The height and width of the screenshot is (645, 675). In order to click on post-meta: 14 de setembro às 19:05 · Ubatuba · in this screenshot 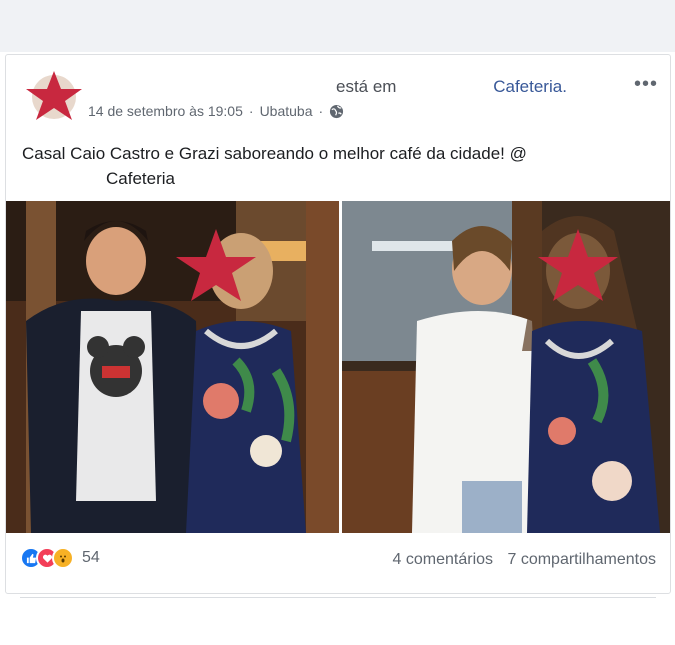, I will do `click(216, 111)`.